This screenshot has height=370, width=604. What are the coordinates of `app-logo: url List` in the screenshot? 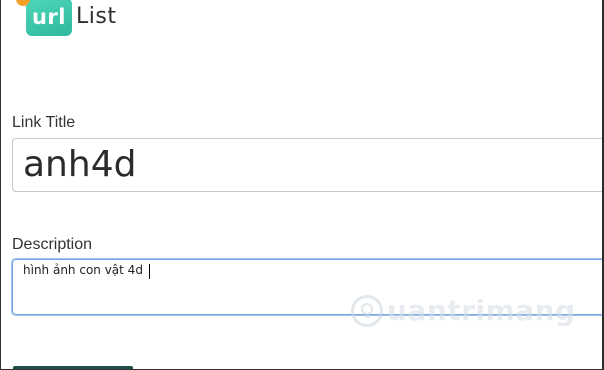 It's located at (66, 18).